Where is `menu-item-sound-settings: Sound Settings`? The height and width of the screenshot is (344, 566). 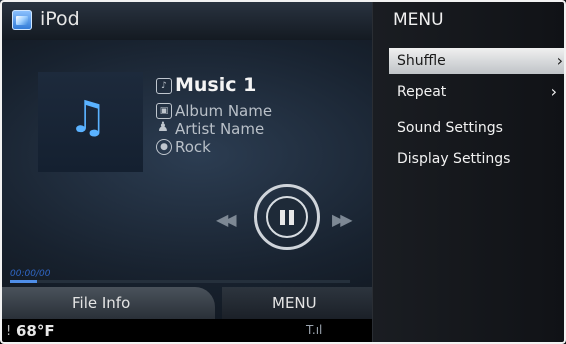 menu-item-sound-settings: Sound Settings is located at coordinates (477, 128).